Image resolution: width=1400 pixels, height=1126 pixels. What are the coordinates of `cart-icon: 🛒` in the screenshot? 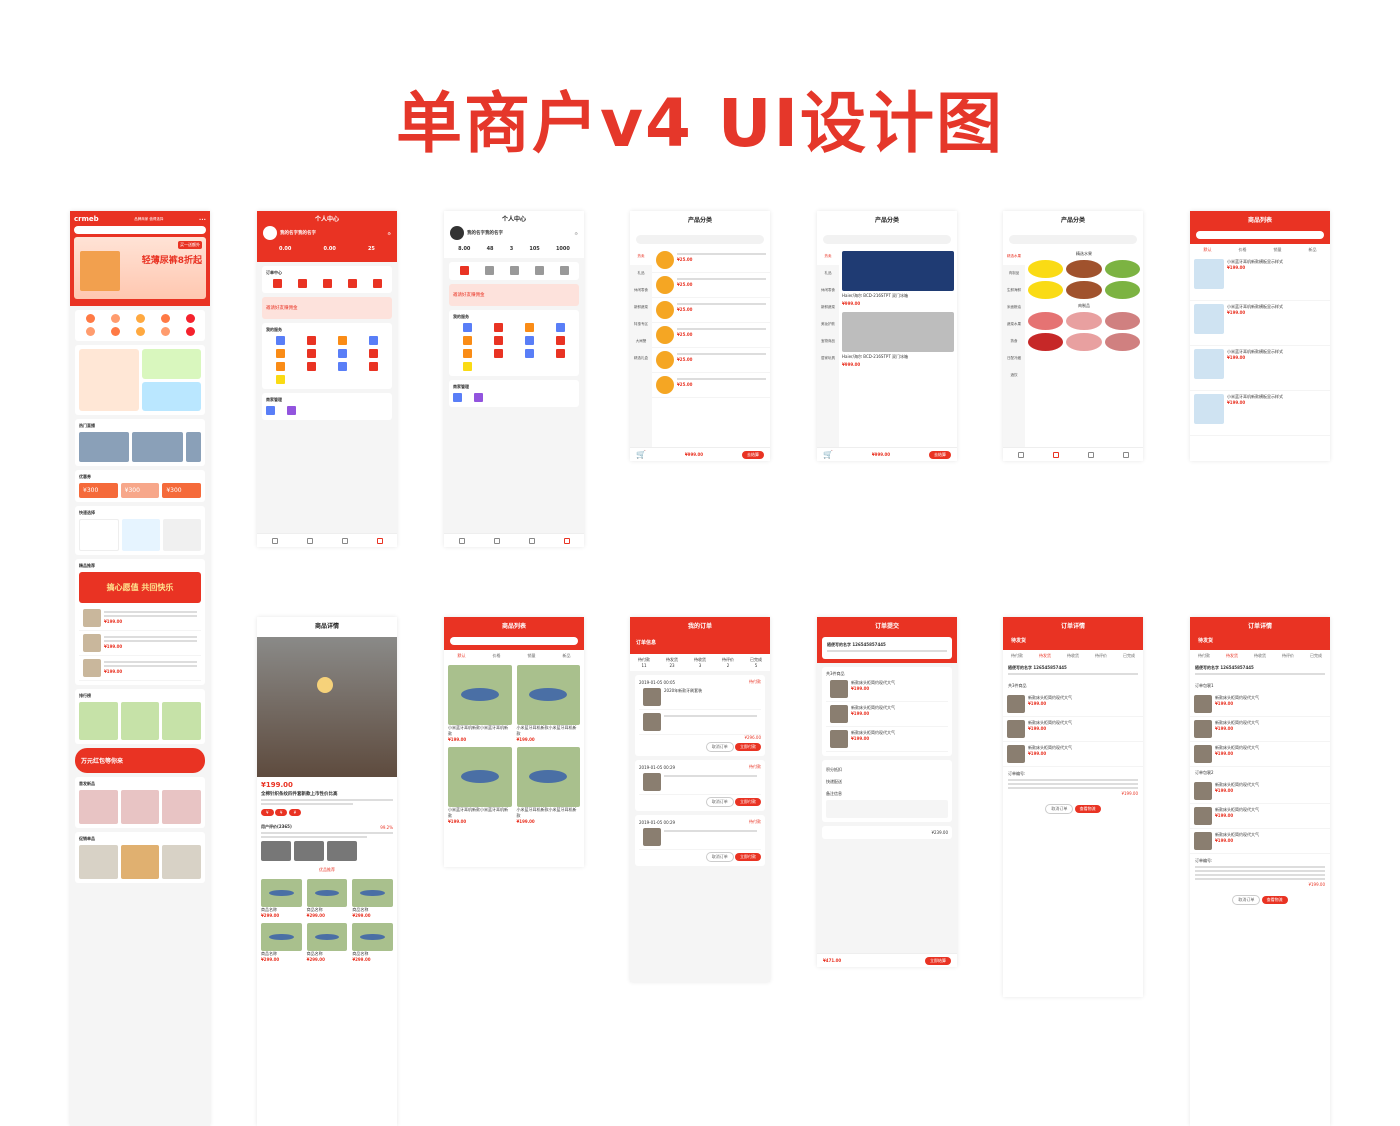 It's located at (828, 454).